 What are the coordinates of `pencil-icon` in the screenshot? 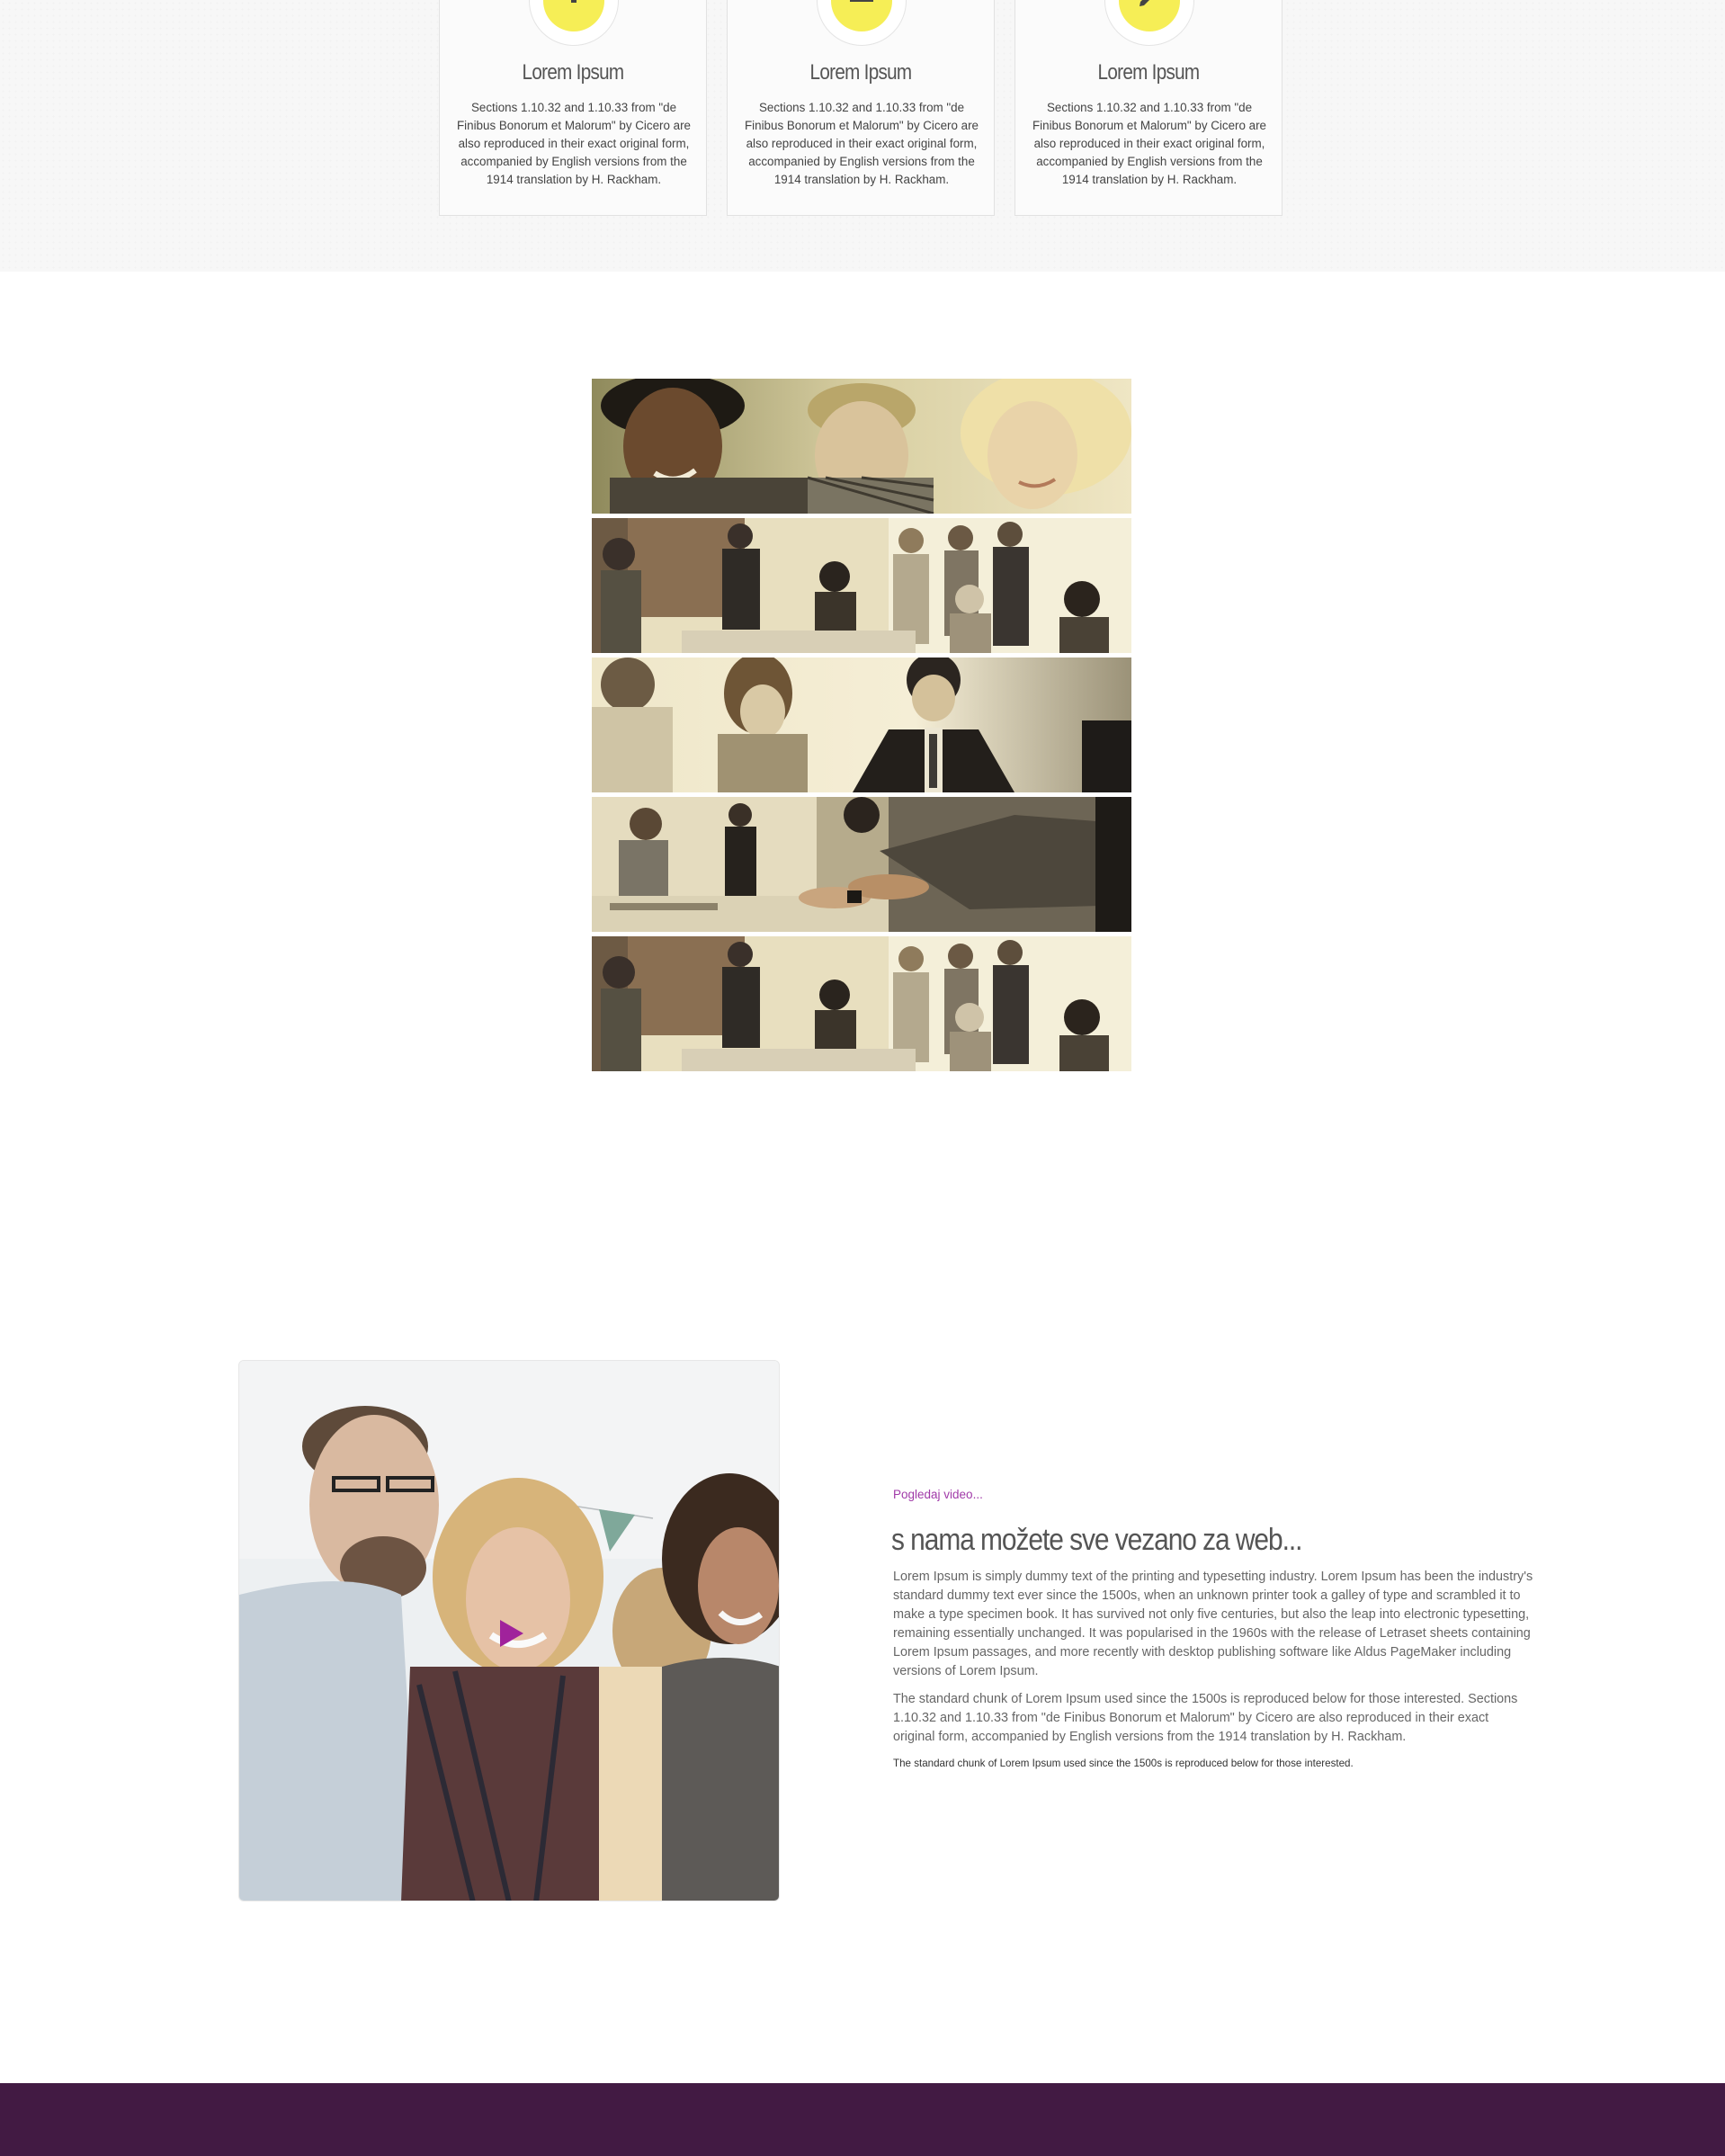 It's located at (1149, 23).